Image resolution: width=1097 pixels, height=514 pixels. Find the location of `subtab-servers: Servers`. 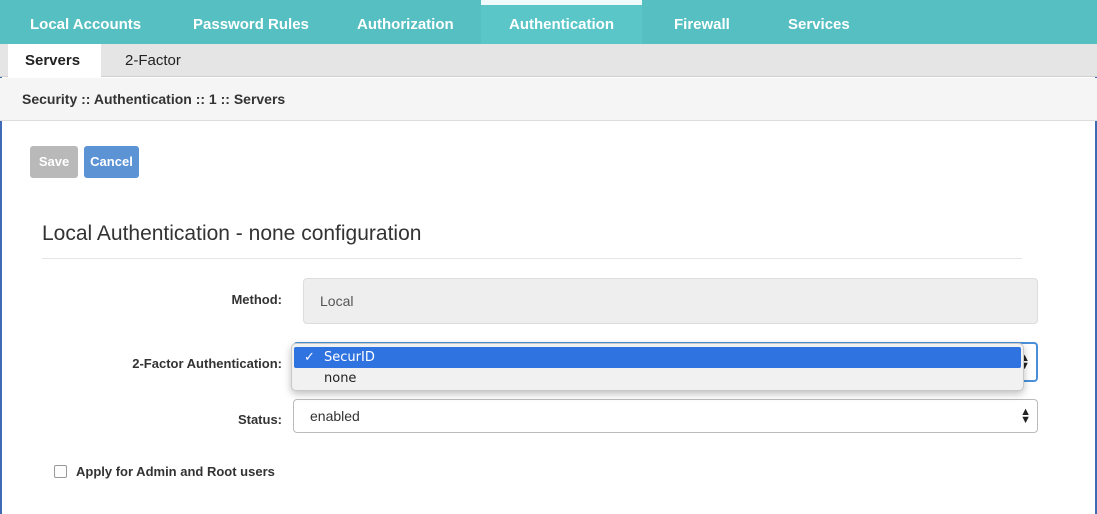

subtab-servers: Servers is located at coordinates (54, 60).